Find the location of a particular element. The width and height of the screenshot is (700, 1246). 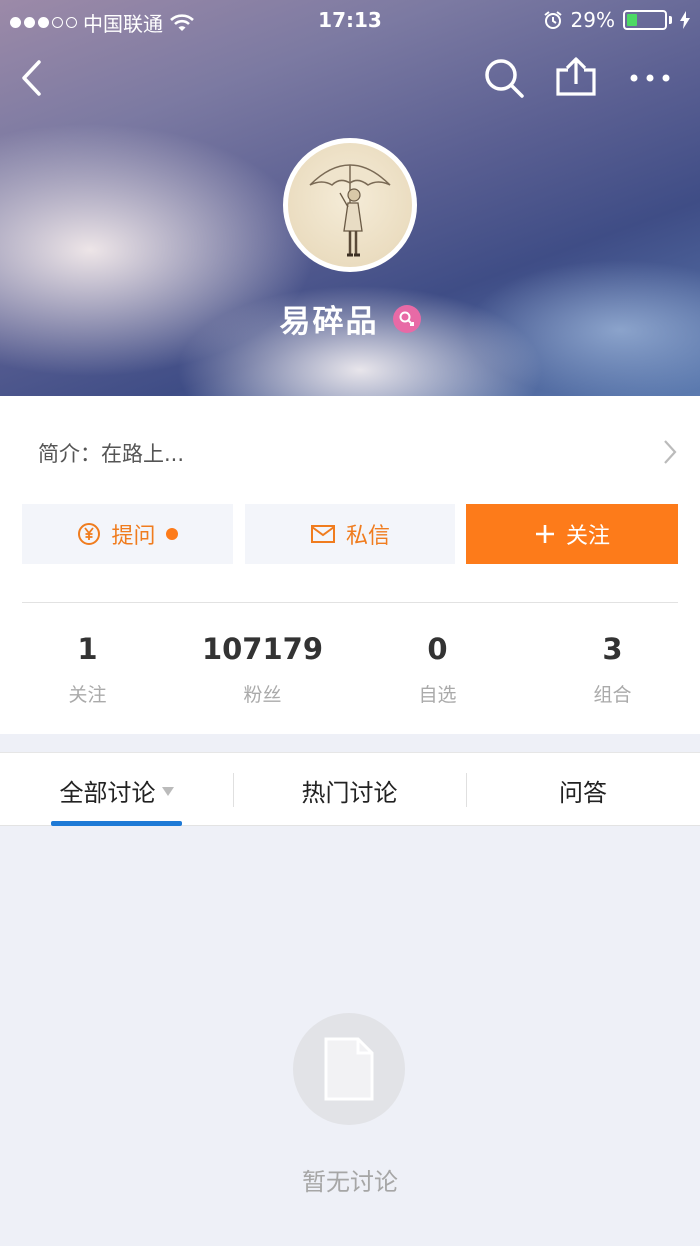

tab-qa: 问答 is located at coordinates (583, 790).